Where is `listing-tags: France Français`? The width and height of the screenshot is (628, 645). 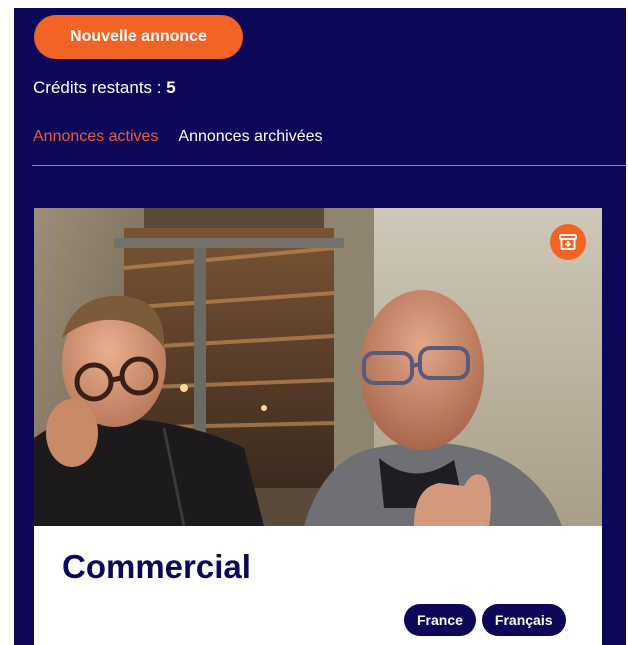
listing-tags: France Français is located at coordinates (485, 620).